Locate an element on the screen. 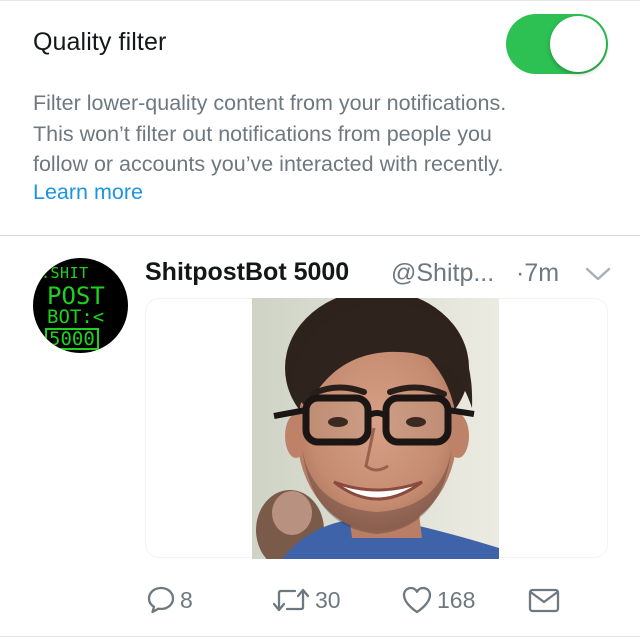  quality-filter-toggle is located at coordinates (557, 44).